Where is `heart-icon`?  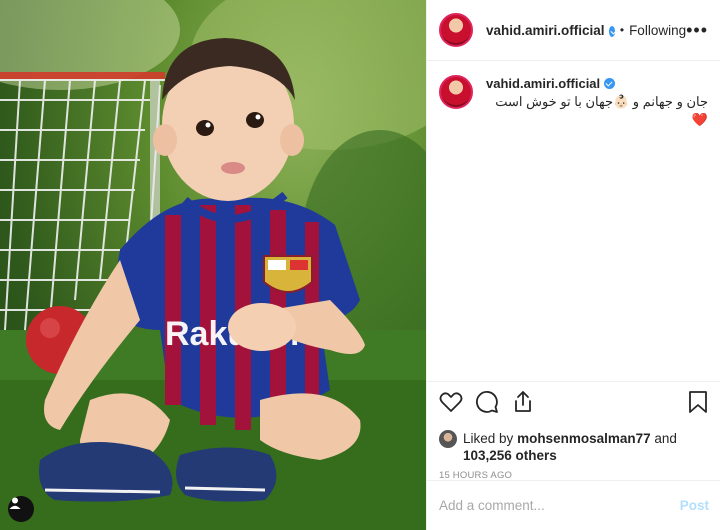
heart-icon is located at coordinates (451, 404).